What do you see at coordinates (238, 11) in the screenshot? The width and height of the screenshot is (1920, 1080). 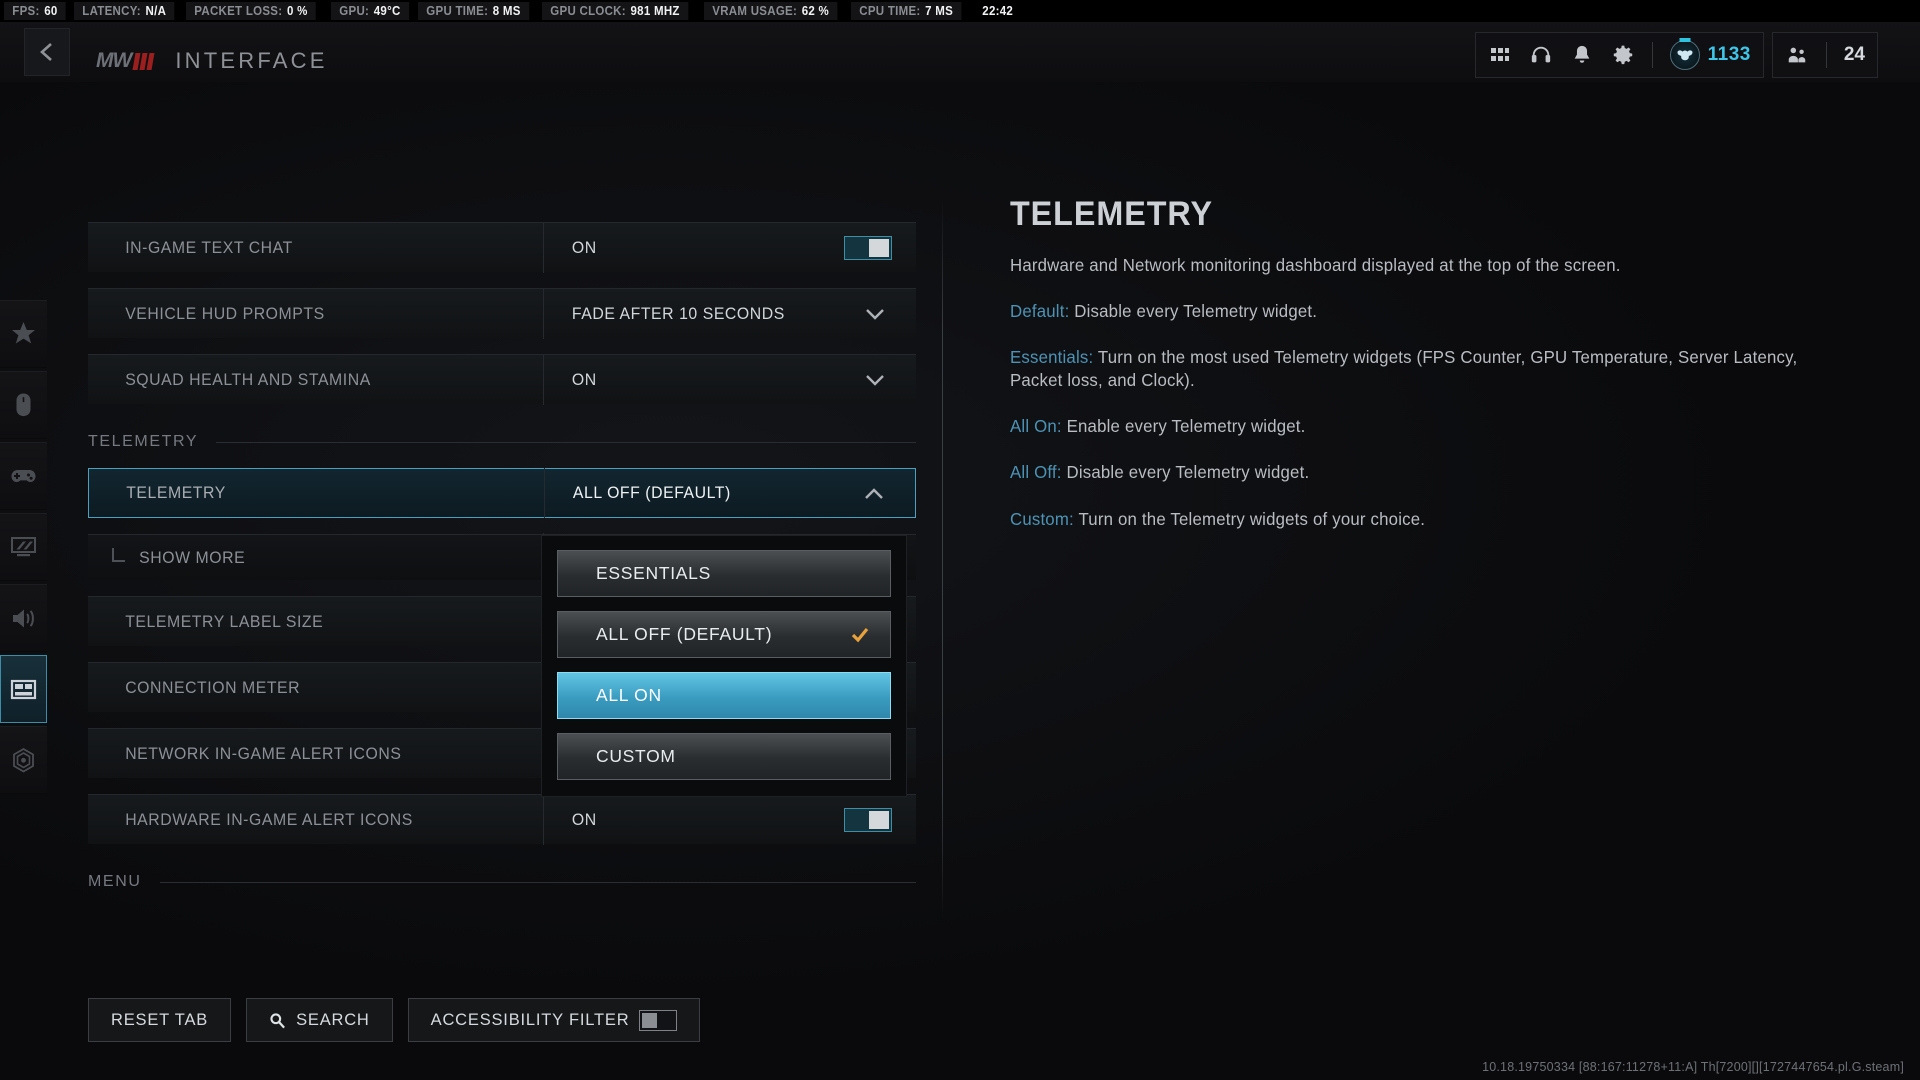 I see `telemetry-cell-label: PACKET LOSS:` at bounding box center [238, 11].